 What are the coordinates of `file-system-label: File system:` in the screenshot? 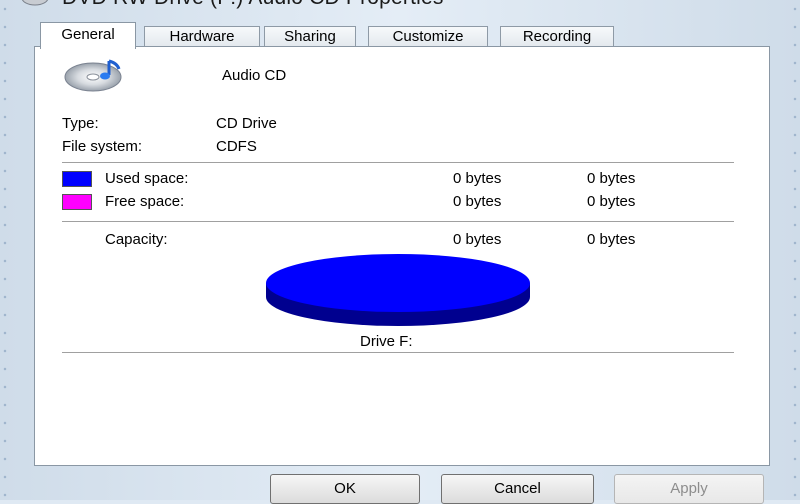 It's located at (102, 146).